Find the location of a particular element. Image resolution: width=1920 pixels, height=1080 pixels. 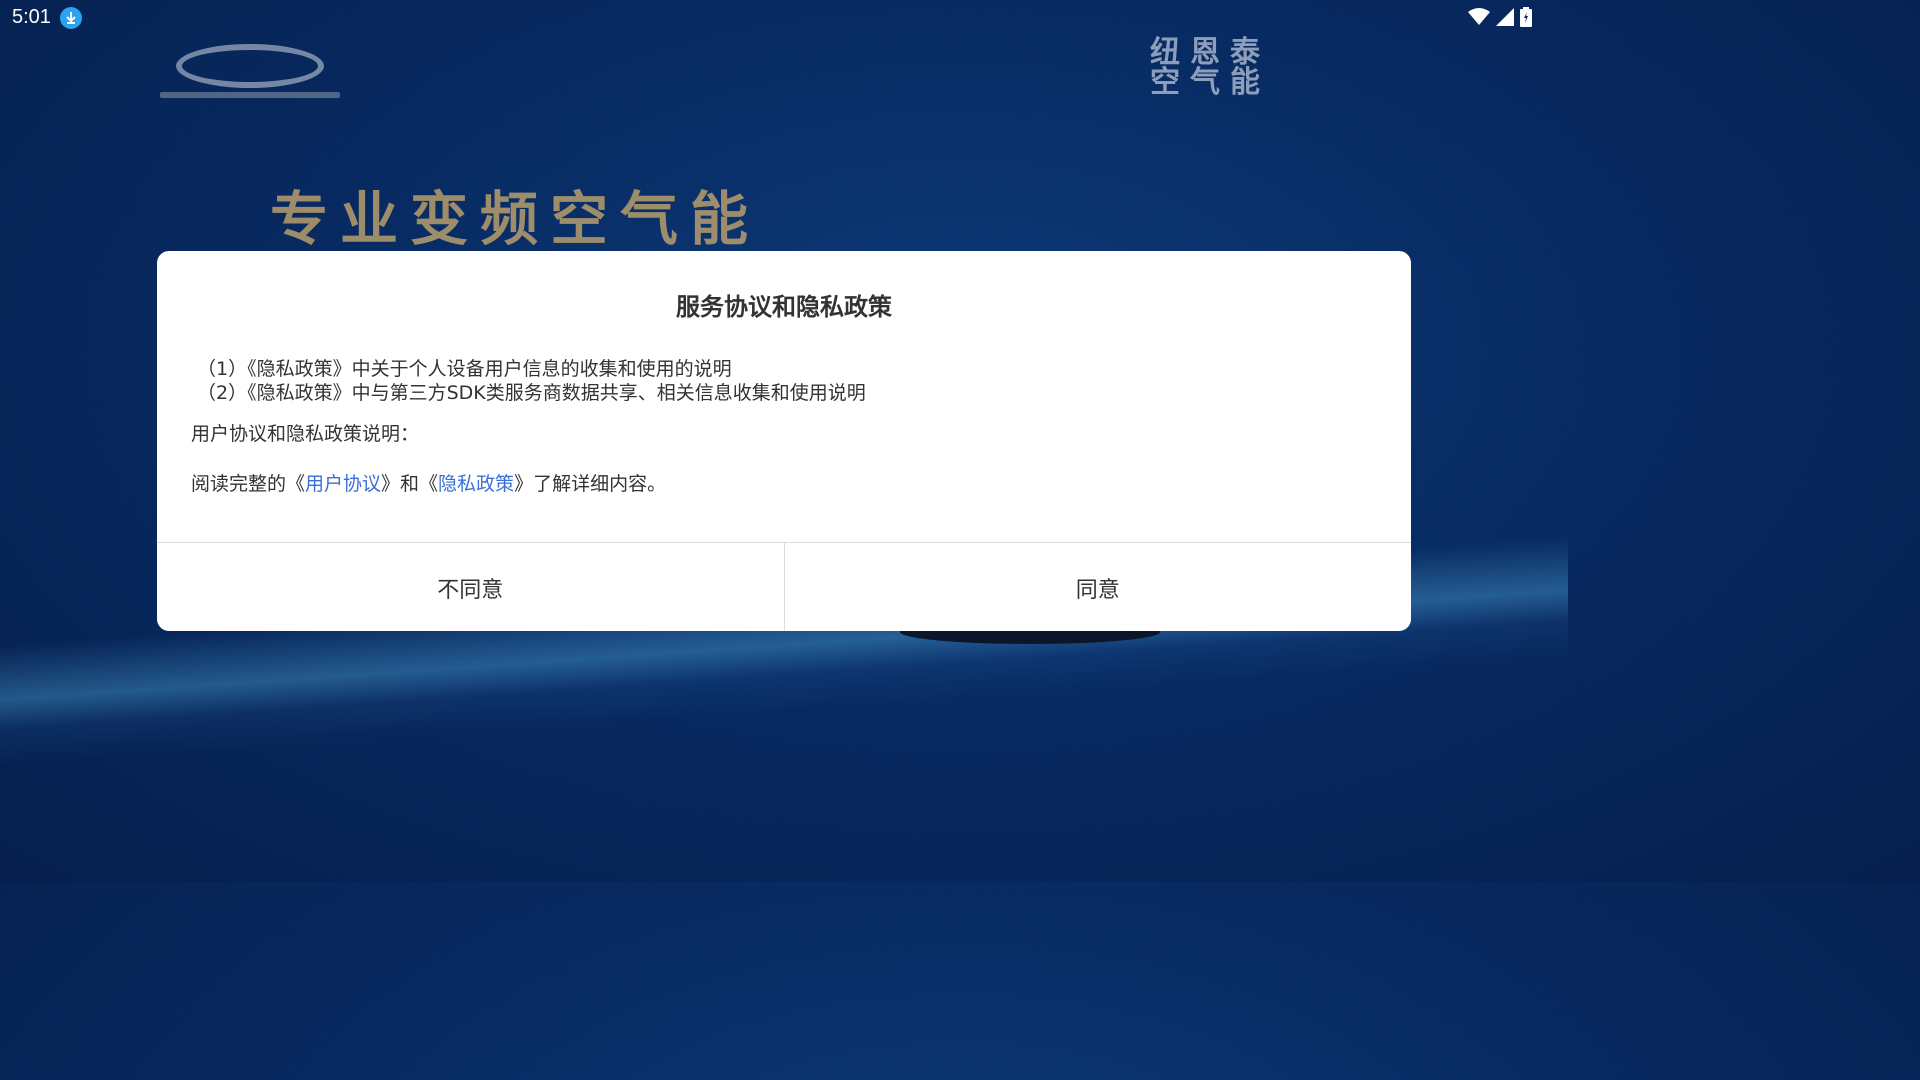

status-time: 5:01 is located at coordinates (31, 17).